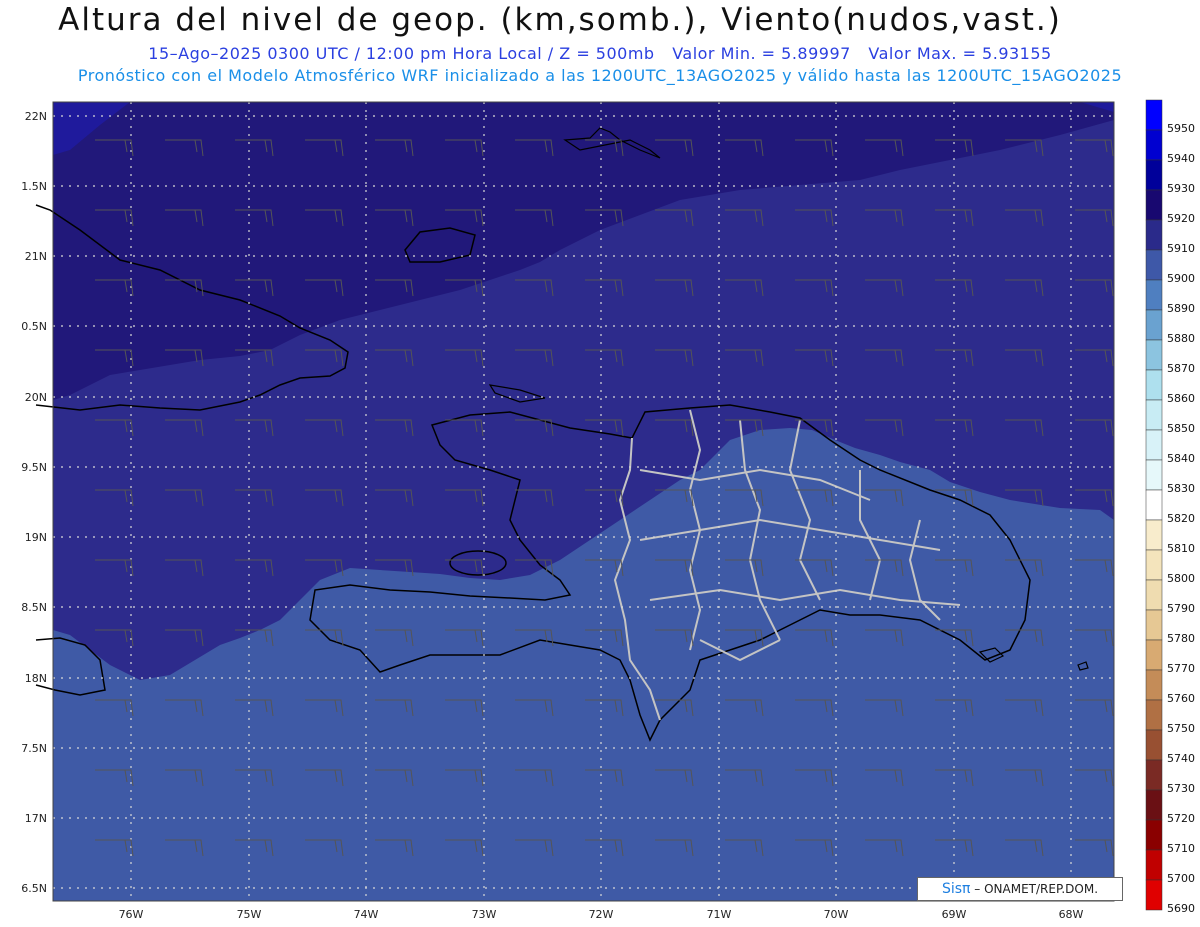  I want to click on lon-label: 72W, so click(601, 914).